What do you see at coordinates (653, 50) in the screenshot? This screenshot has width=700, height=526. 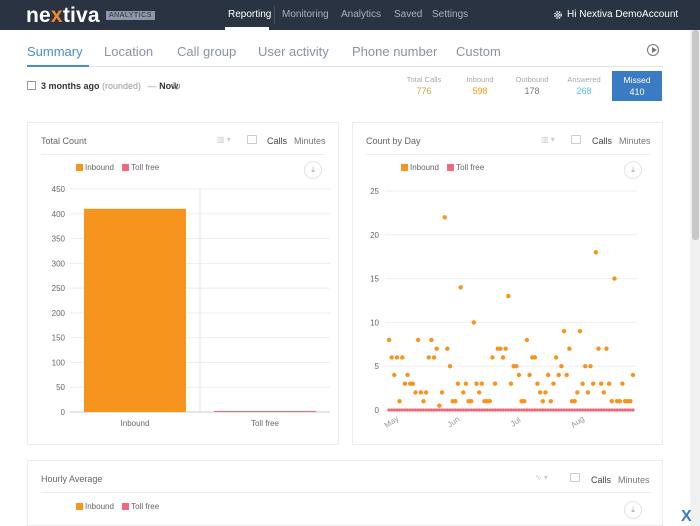 I see `play-icon` at bounding box center [653, 50].